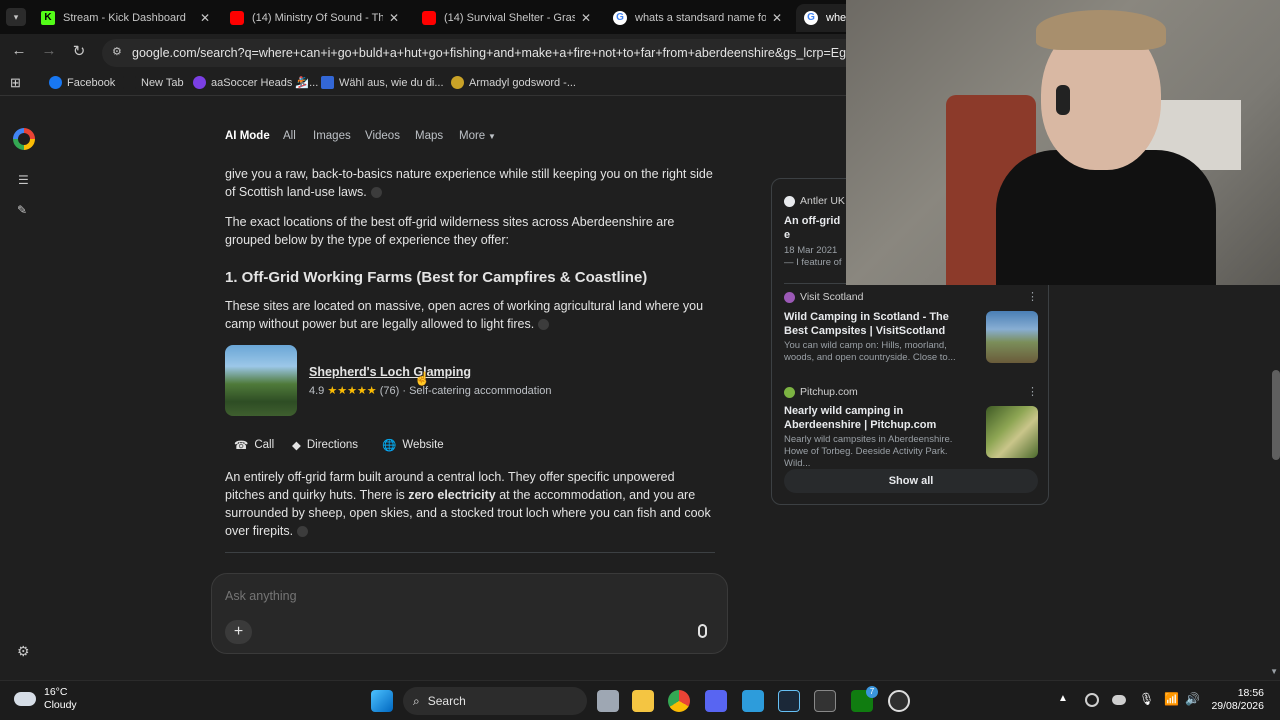  I want to click on left-rail: ☰ ✎ ⚙, so click(24, 388).